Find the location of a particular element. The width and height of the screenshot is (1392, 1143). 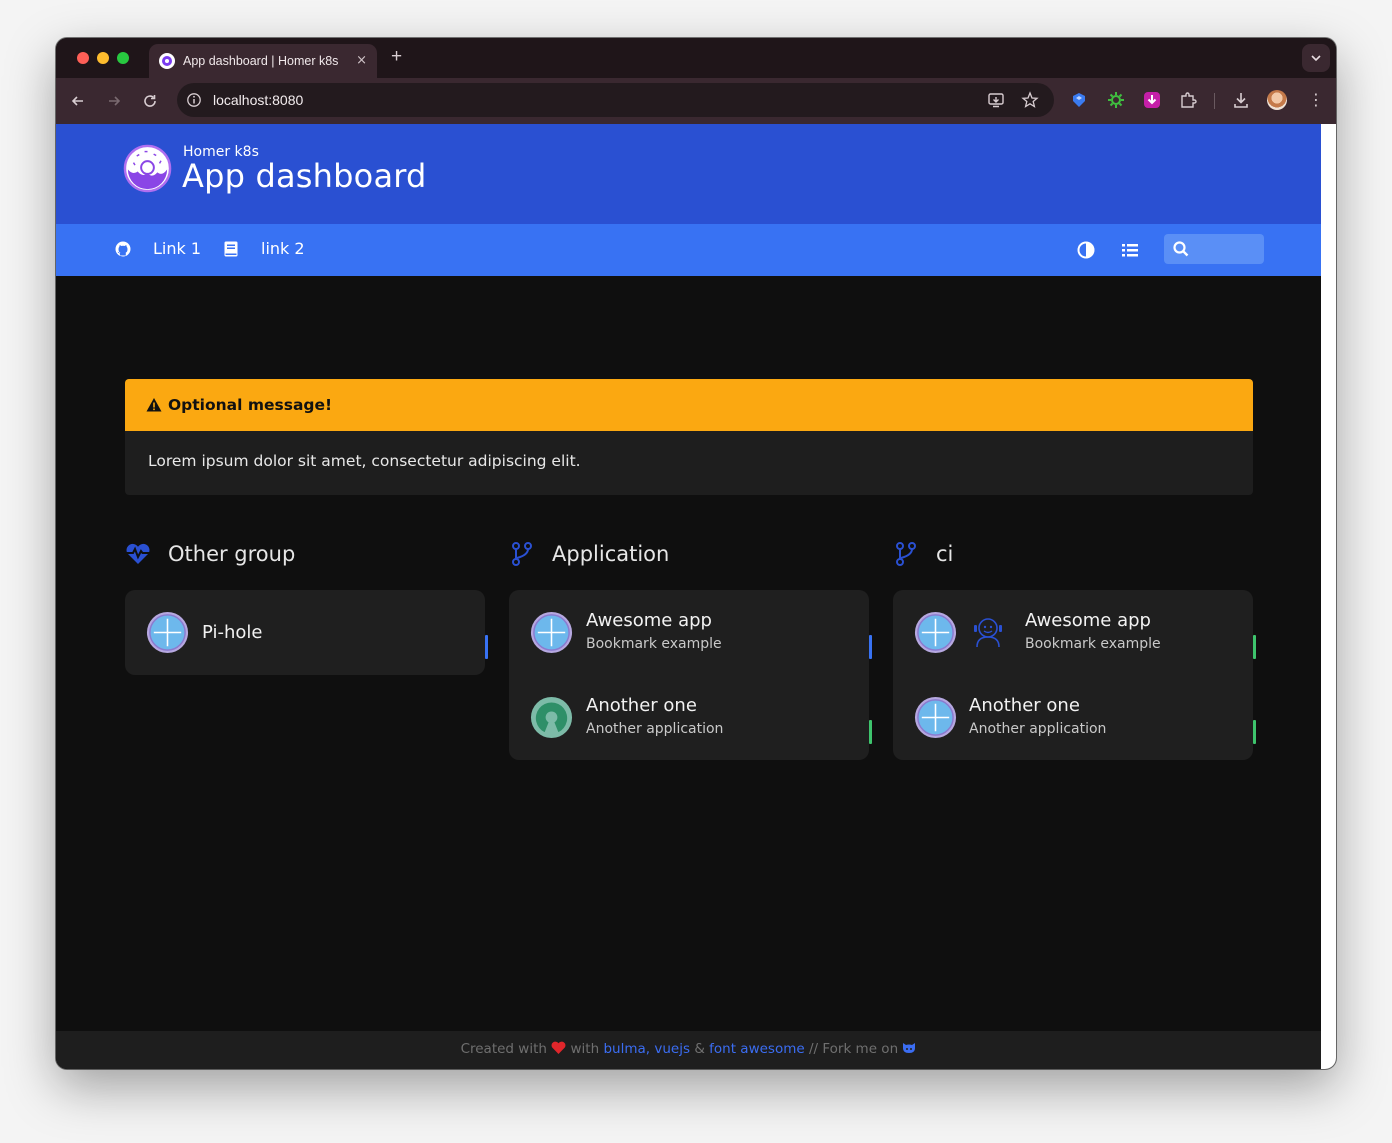

message-title: Optional message! is located at coordinates (250, 405).